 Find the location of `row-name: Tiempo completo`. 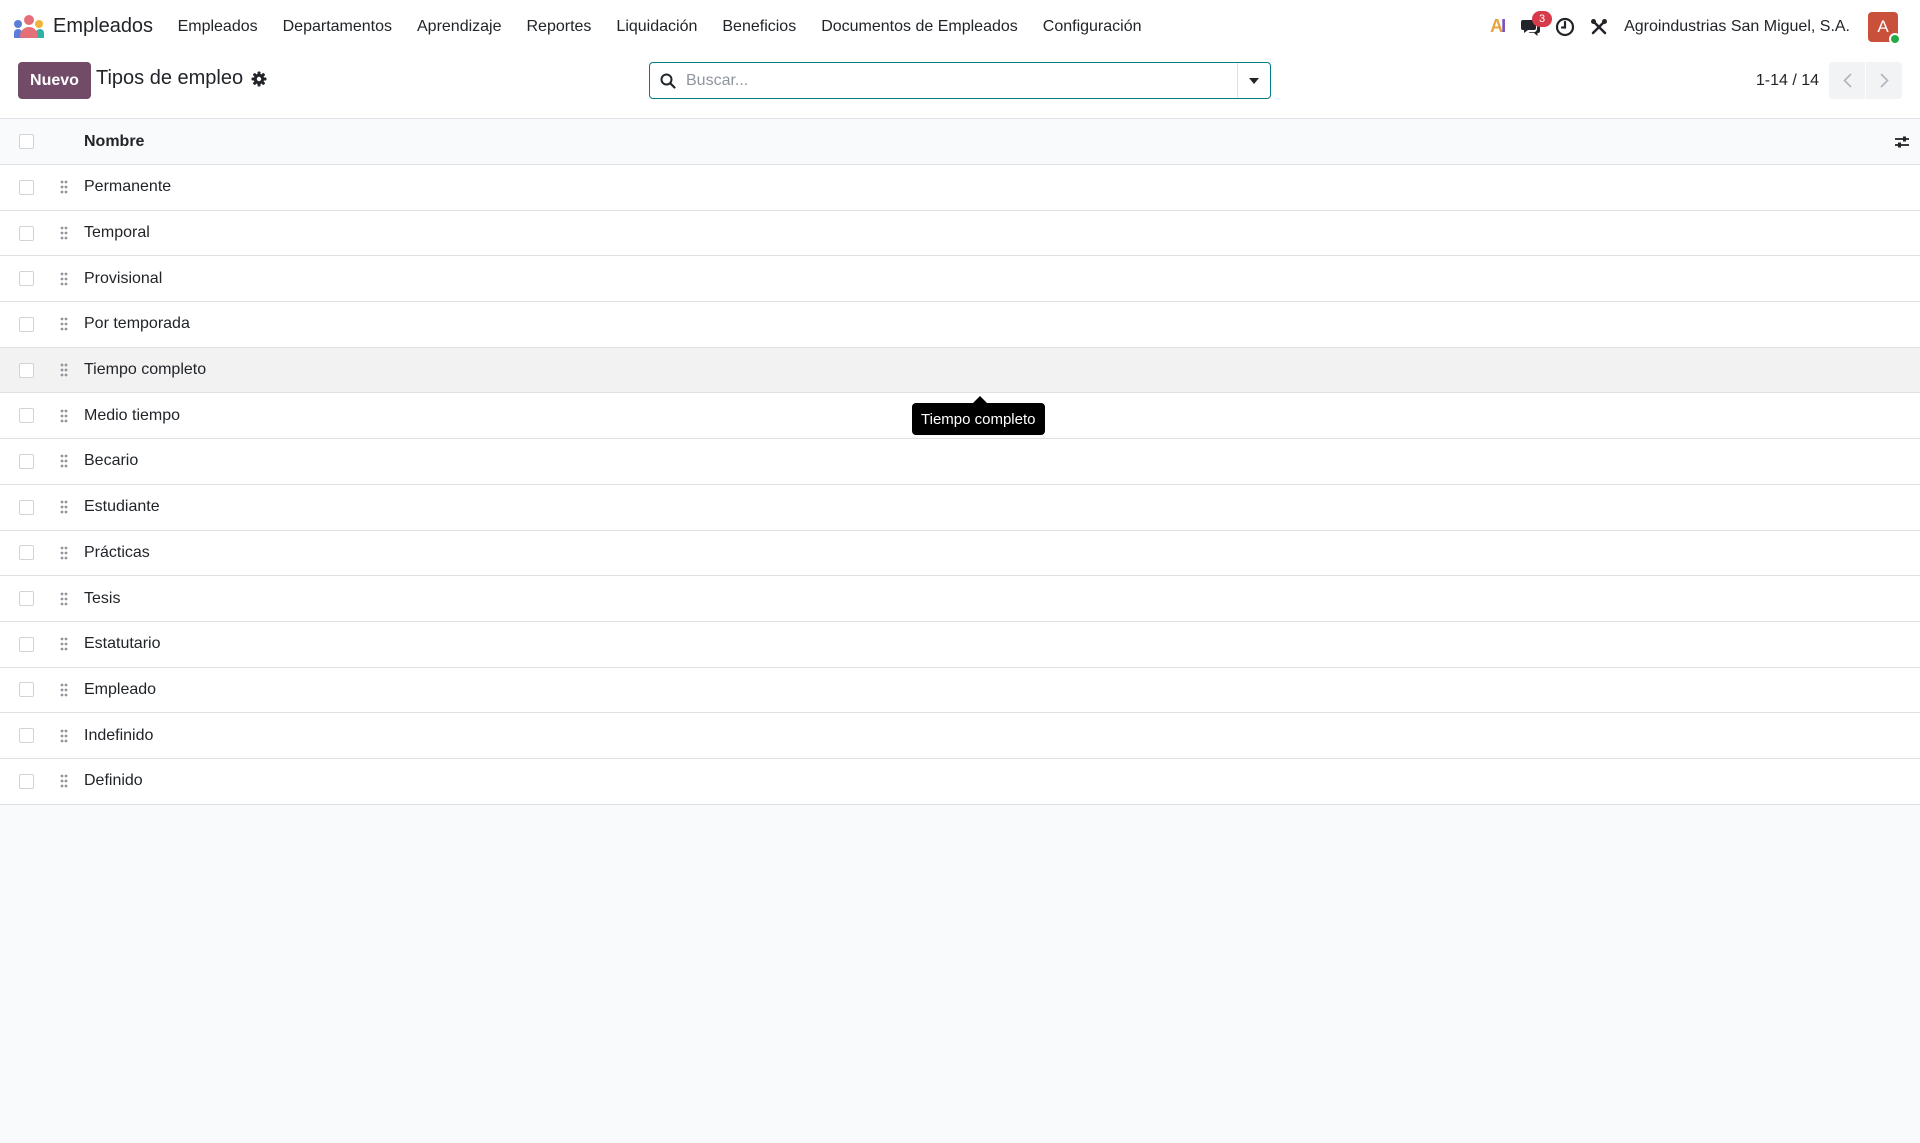

row-name: Tiempo completo is located at coordinates (145, 370).